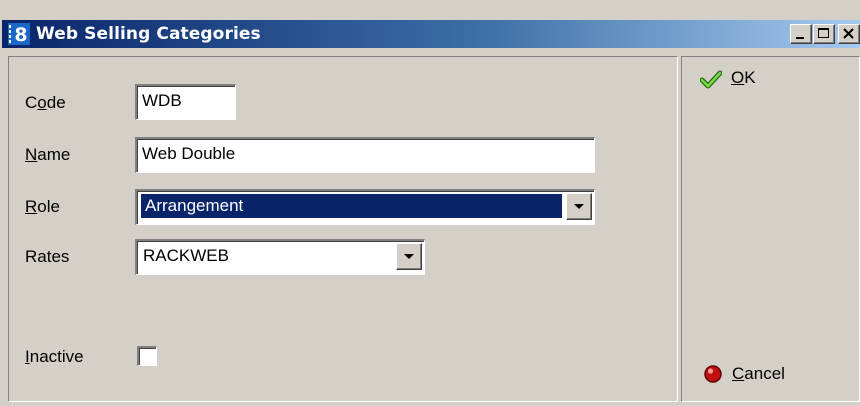 The height and width of the screenshot is (406, 860). What do you see at coordinates (56, 102) in the screenshot?
I see `code-label-suffix: de` at bounding box center [56, 102].